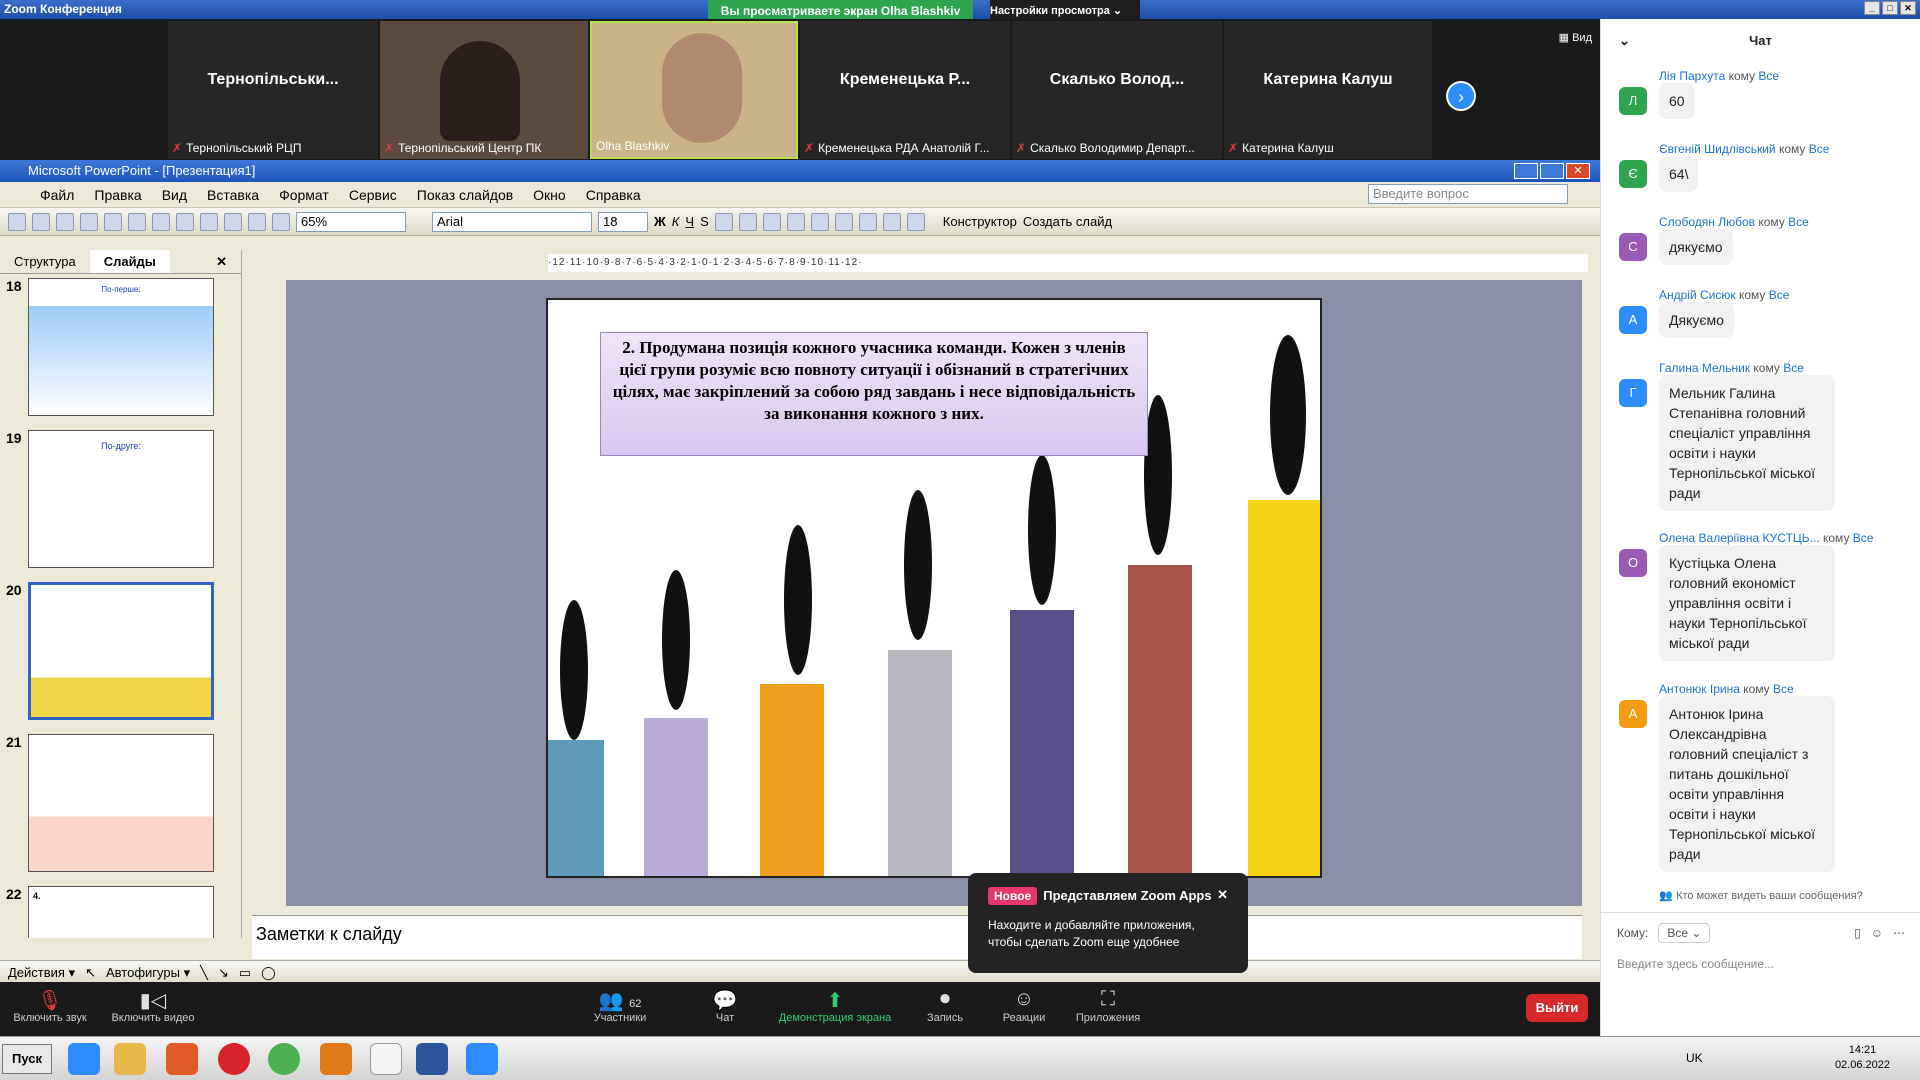  I want to click on font-color-icon, so click(915, 221).